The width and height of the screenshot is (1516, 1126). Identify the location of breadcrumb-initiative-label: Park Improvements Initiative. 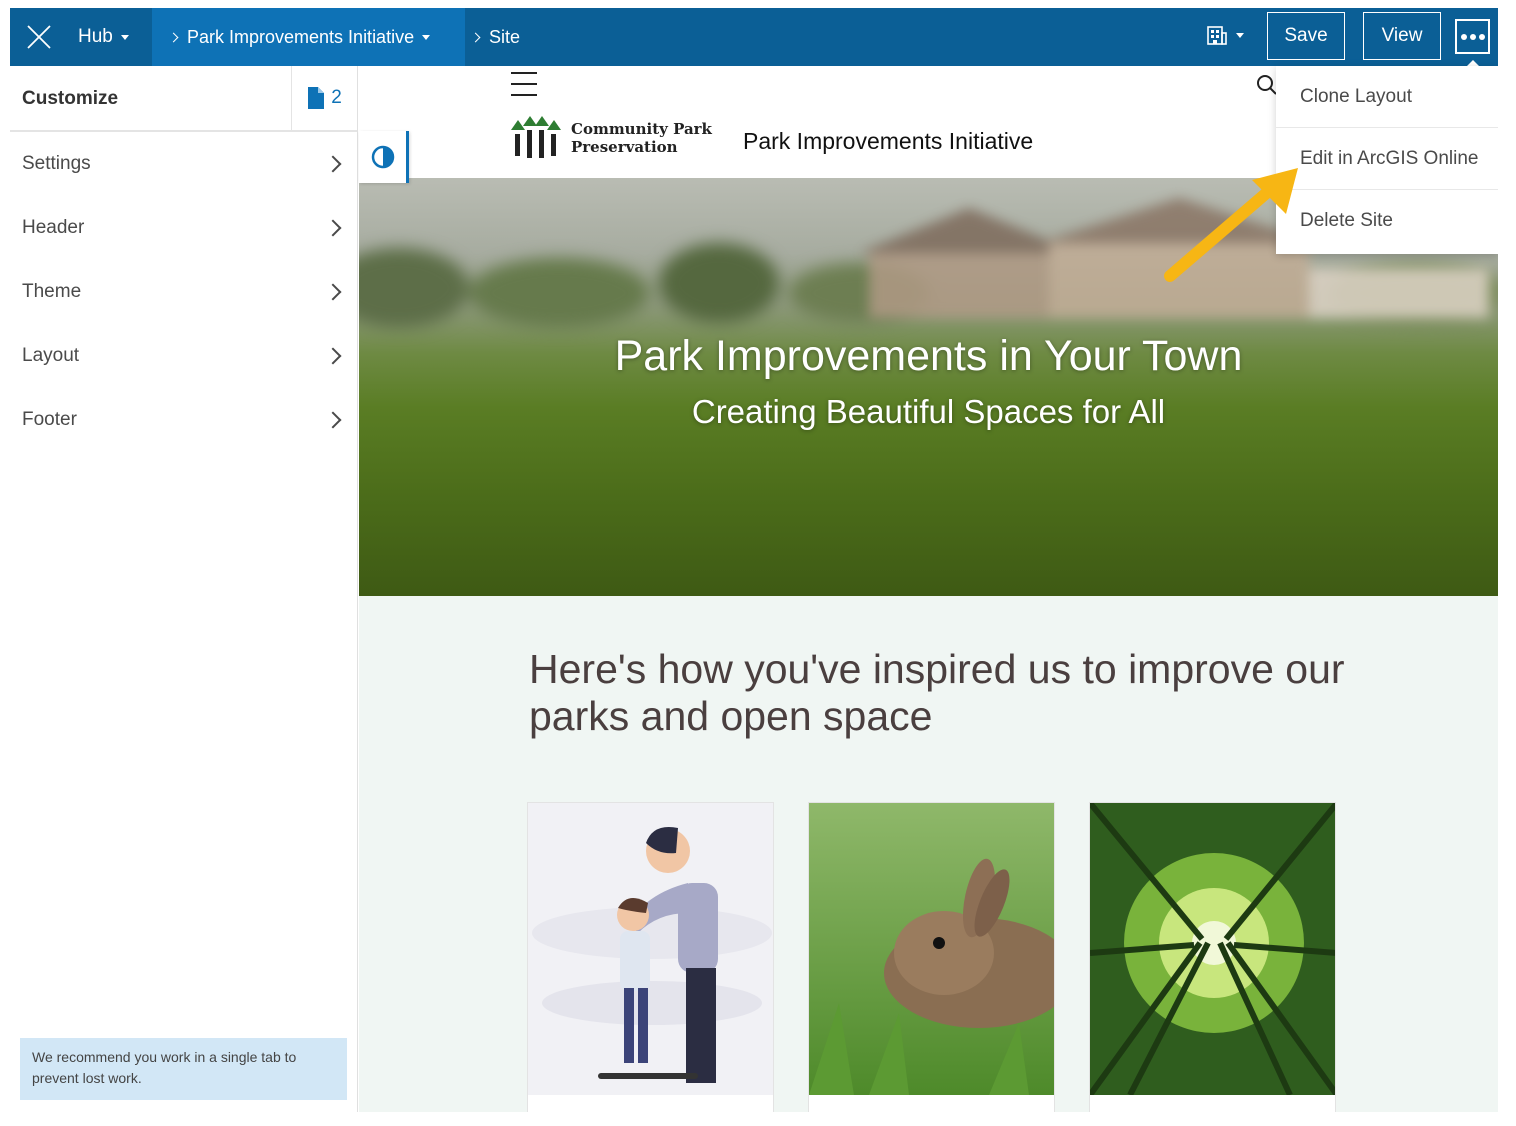
(301, 36).